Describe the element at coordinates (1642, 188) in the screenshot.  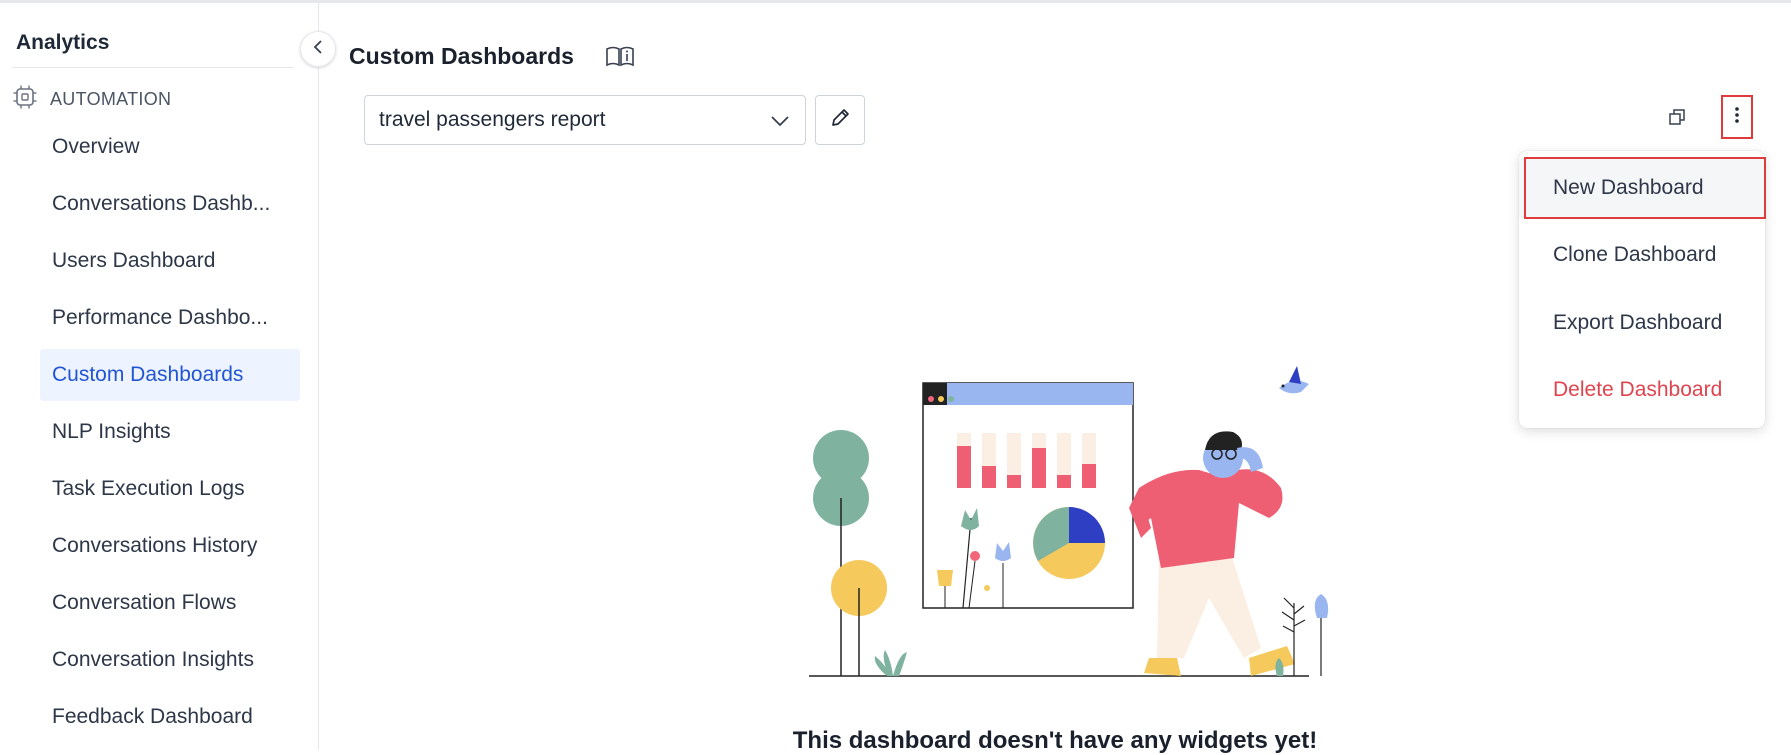
I see `menu-item-new-dashboard: New Dashboard` at that location.